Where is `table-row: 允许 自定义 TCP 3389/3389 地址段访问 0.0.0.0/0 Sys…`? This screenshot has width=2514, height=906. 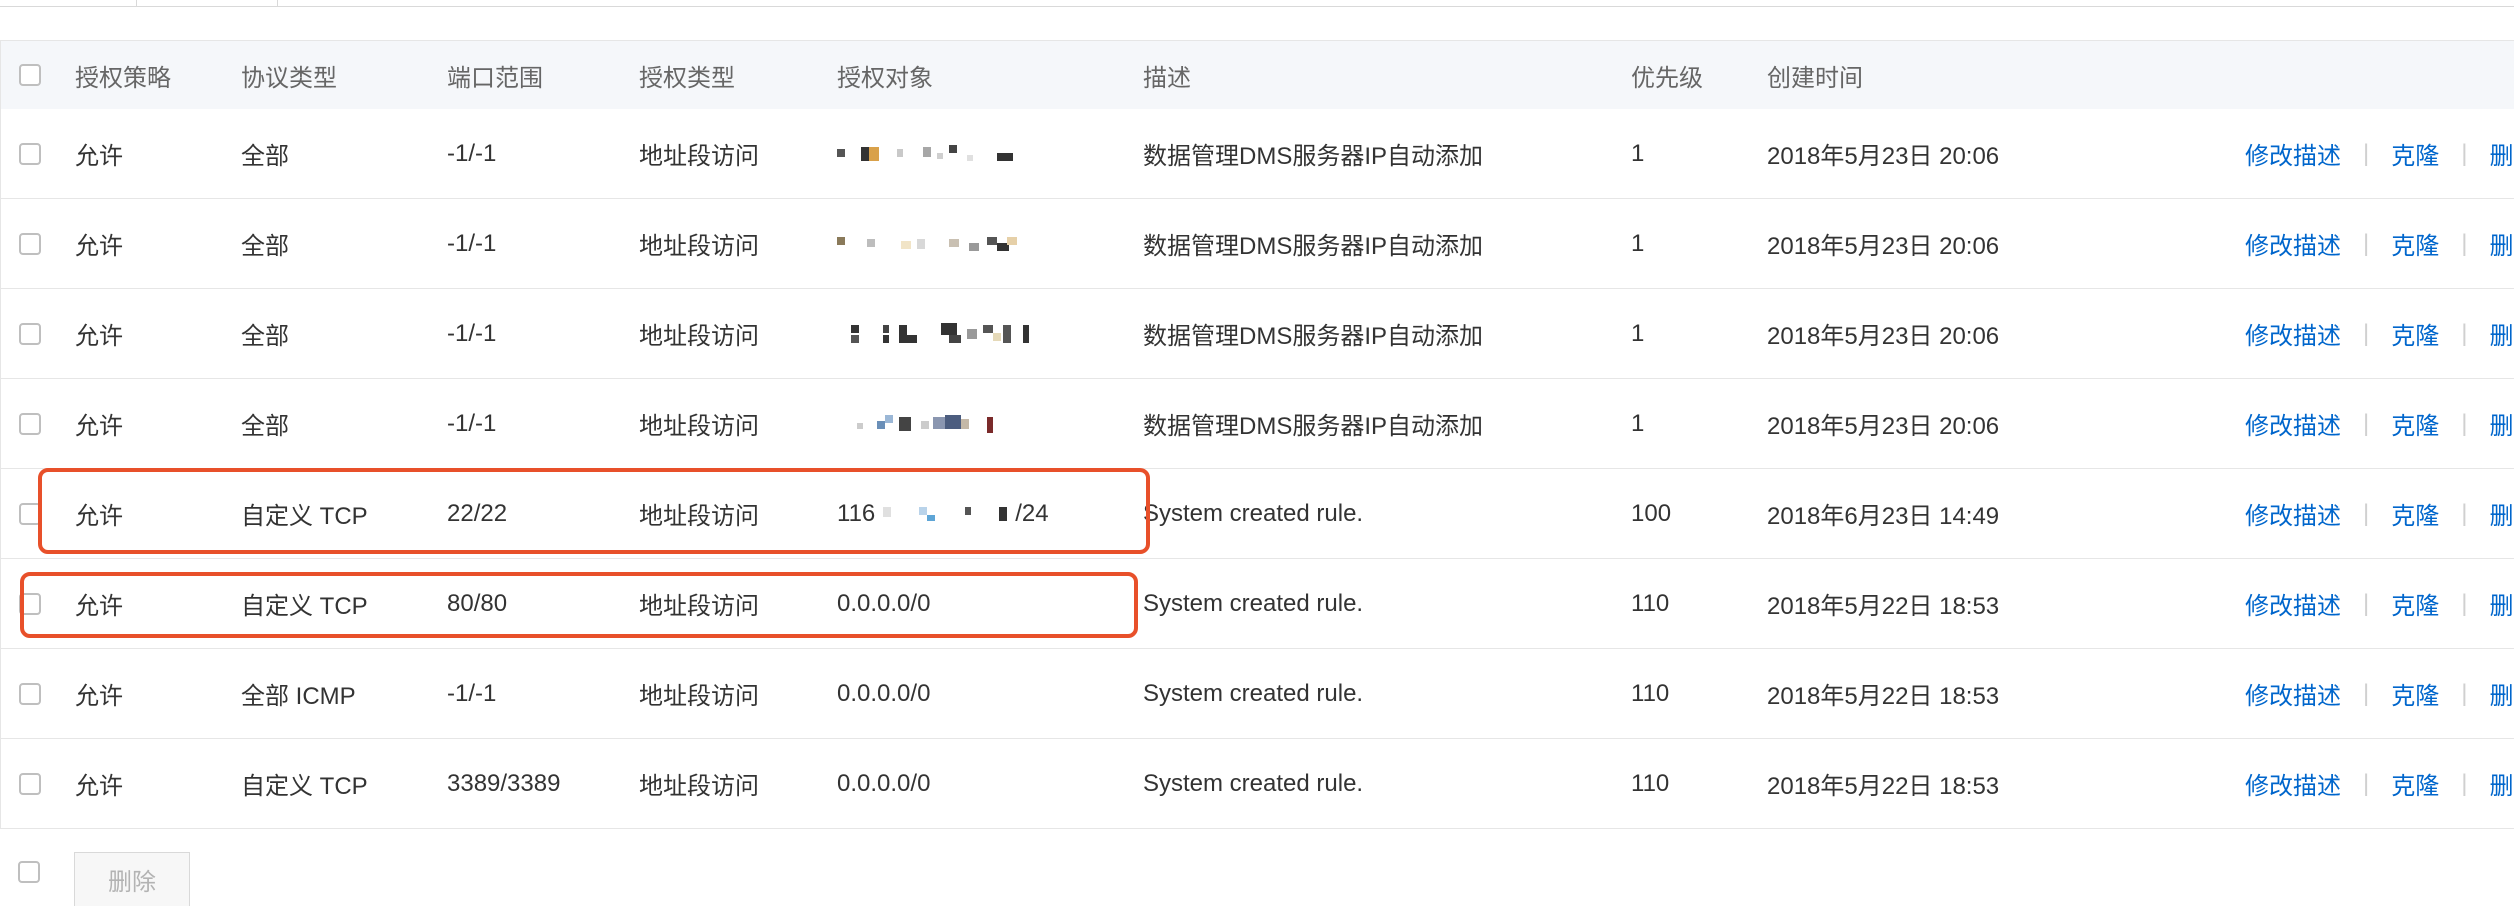 table-row: 允许 自定义 TCP 3389/3389 地址段访问 0.0.0.0/0 Sys… is located at coordinates (1257, 784).